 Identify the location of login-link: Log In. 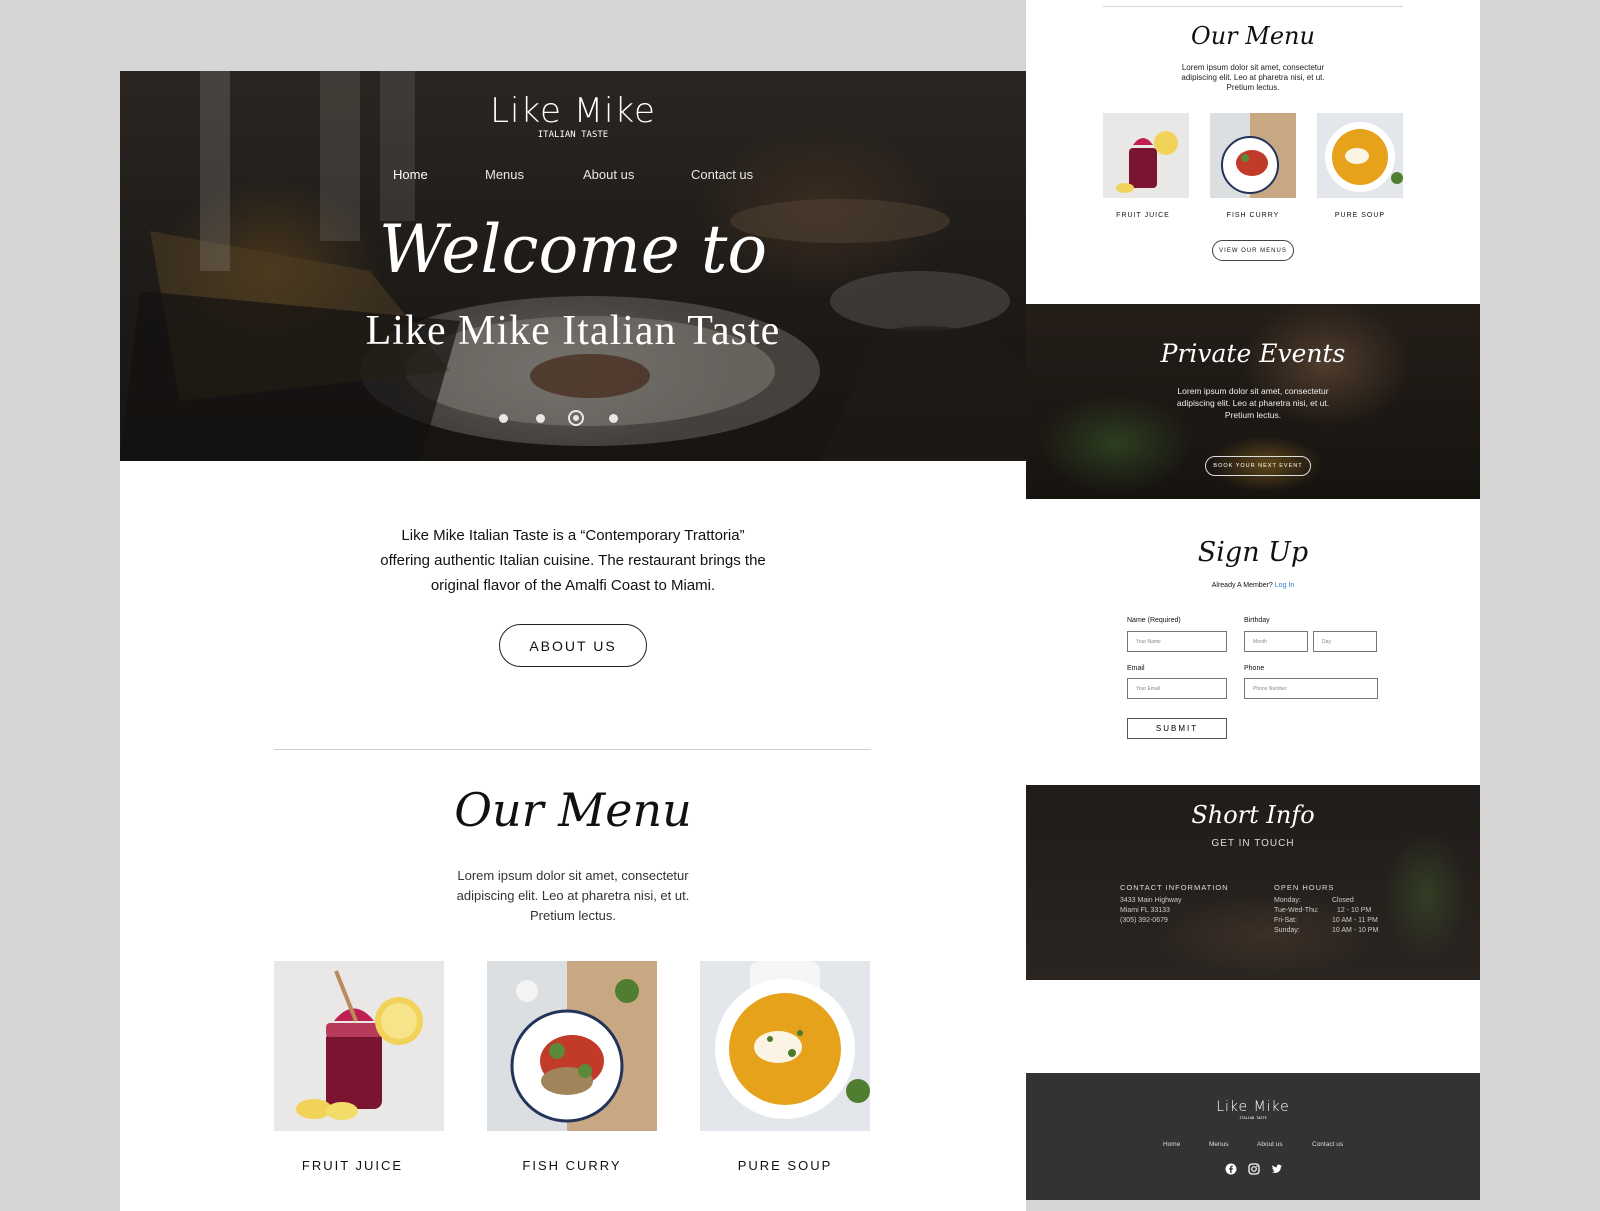
(1284, 585).